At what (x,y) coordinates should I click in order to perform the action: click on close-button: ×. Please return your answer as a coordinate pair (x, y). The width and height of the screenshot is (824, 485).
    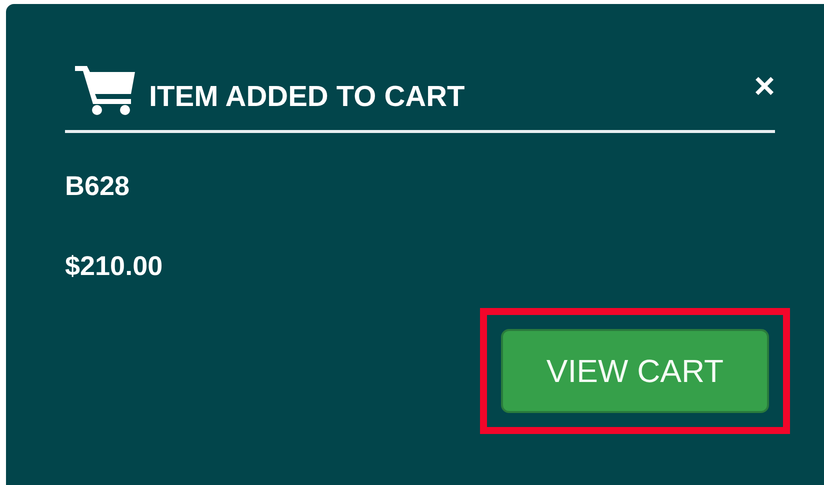
    Looking at the image, I should click on (764, 86).